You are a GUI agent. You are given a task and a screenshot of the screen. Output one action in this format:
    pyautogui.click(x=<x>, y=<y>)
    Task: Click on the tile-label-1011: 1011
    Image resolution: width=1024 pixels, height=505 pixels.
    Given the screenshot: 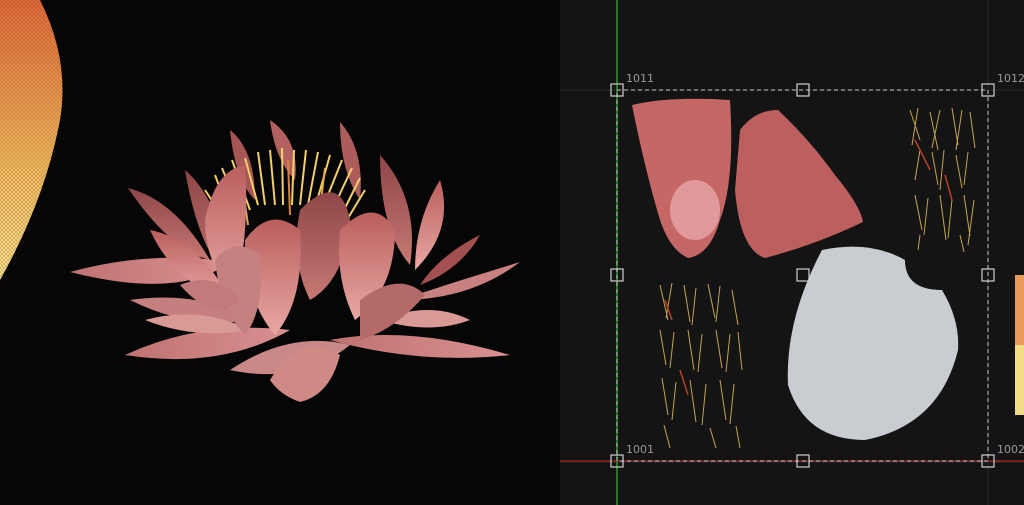 What is the action you would take?
    pyautogui.click(x=640, y=78)
    